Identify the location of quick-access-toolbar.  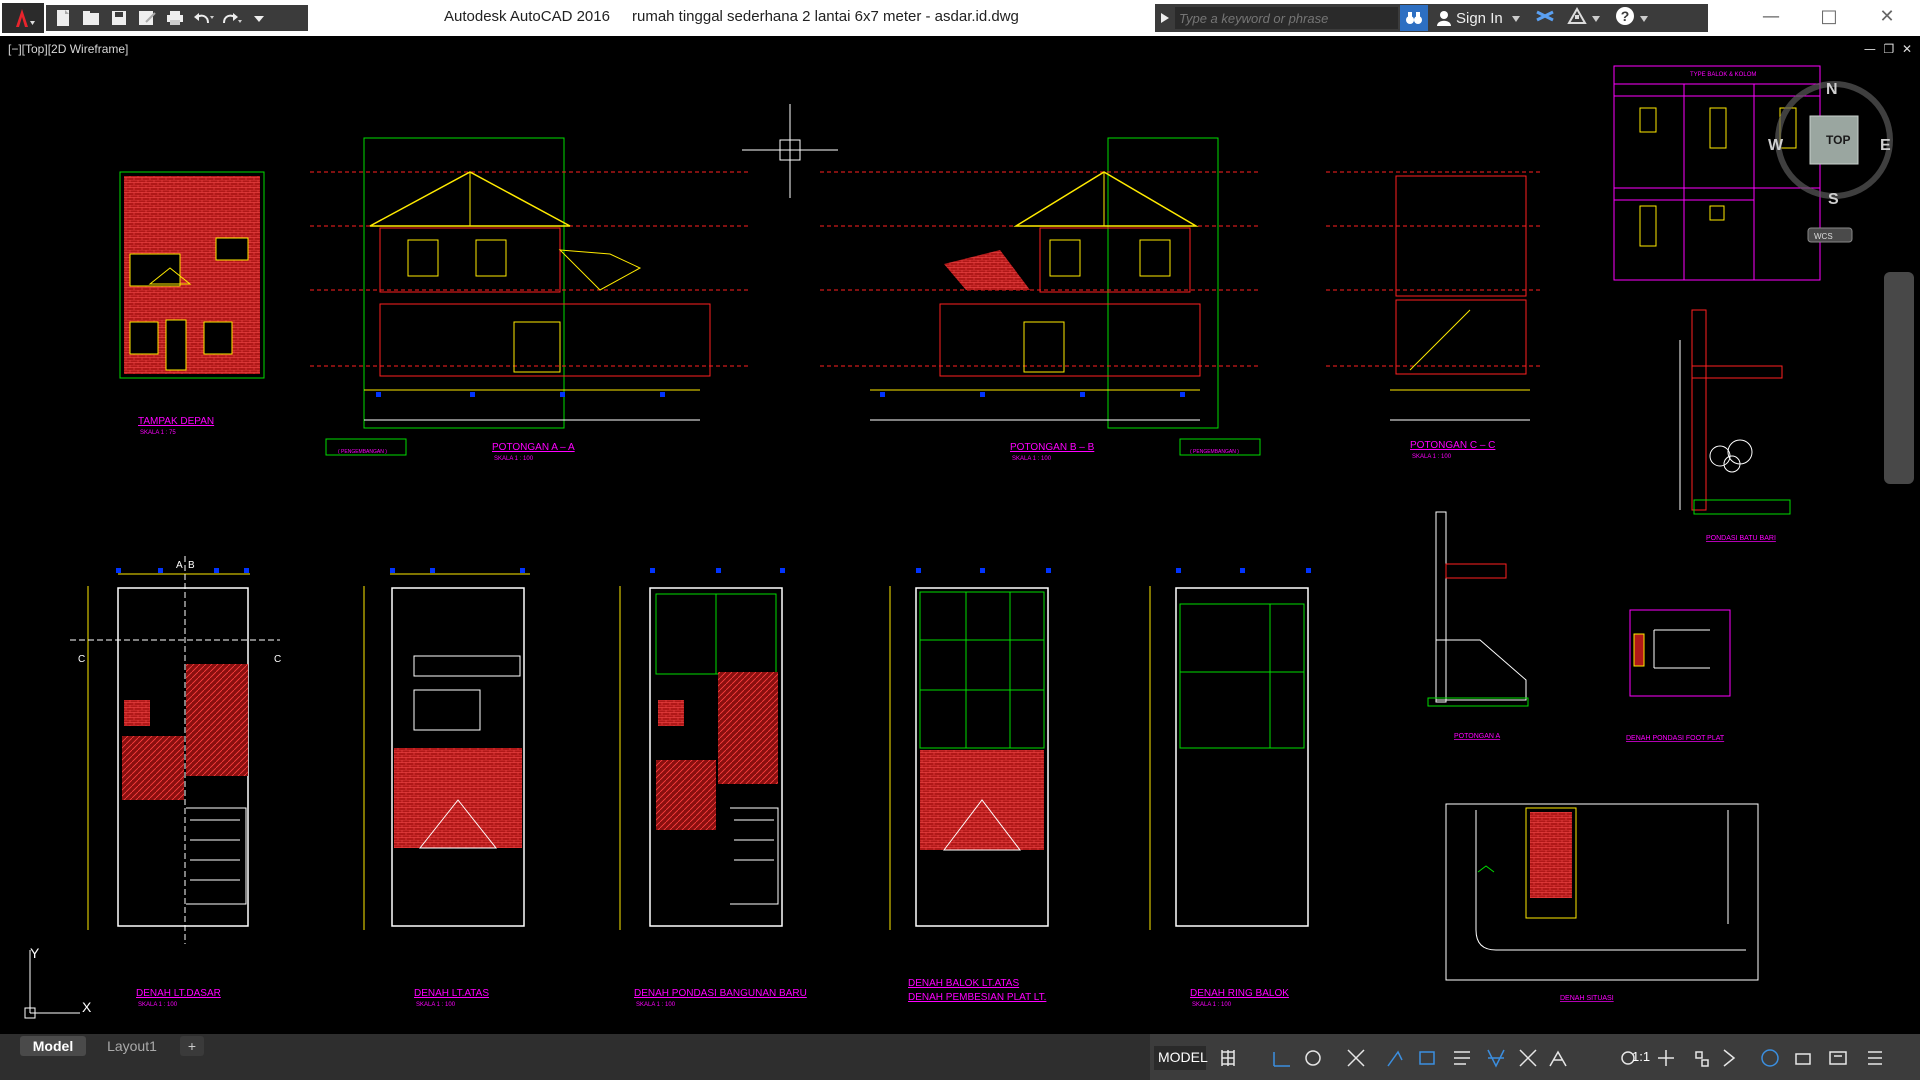
(177, 18).